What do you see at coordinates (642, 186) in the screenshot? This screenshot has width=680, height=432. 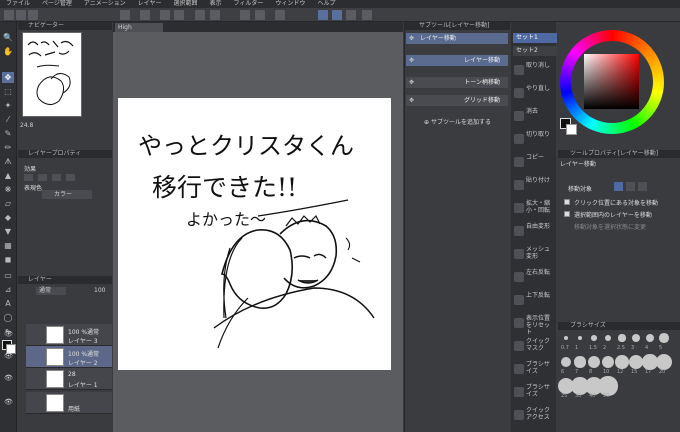 I see `target-grid-icon` at bounding box center [642, 186].